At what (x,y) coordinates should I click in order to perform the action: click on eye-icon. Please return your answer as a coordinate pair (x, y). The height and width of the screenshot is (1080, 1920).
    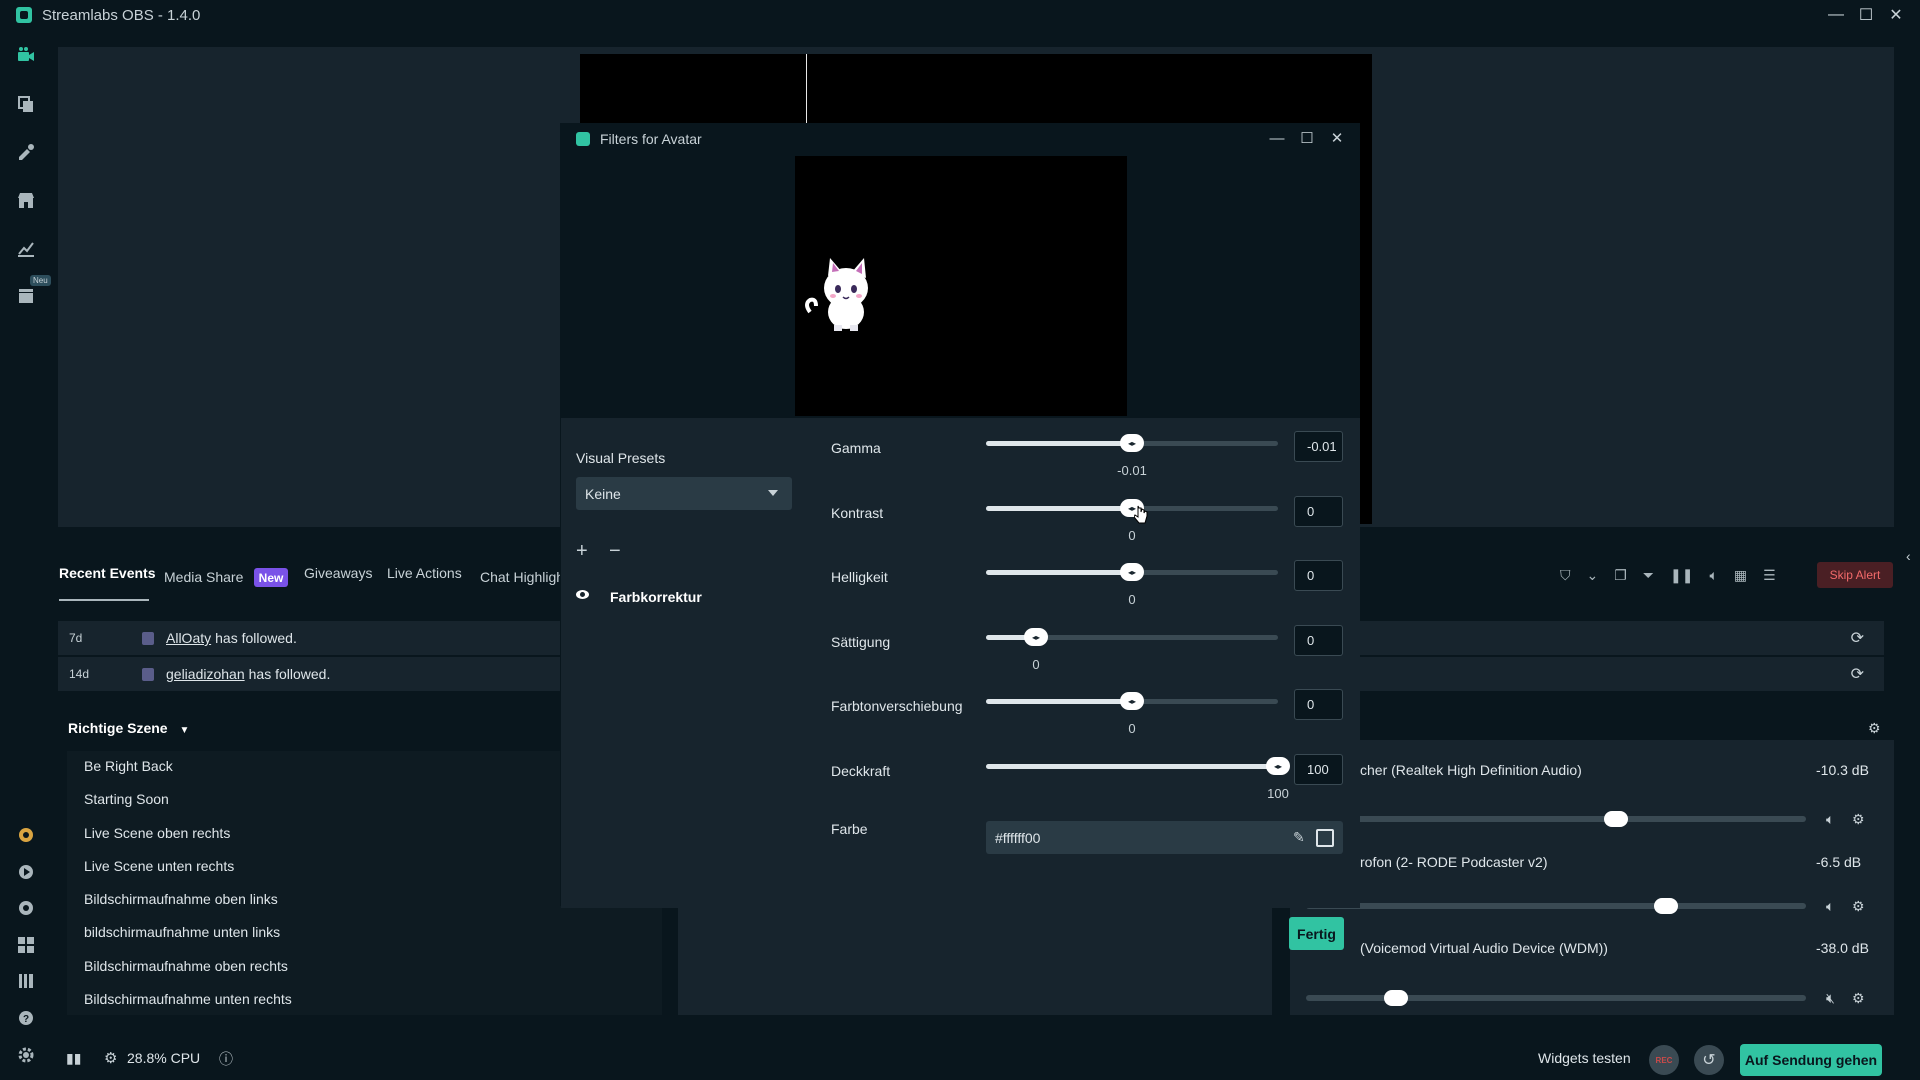
    Looking at the image, I should click on (582, 594).